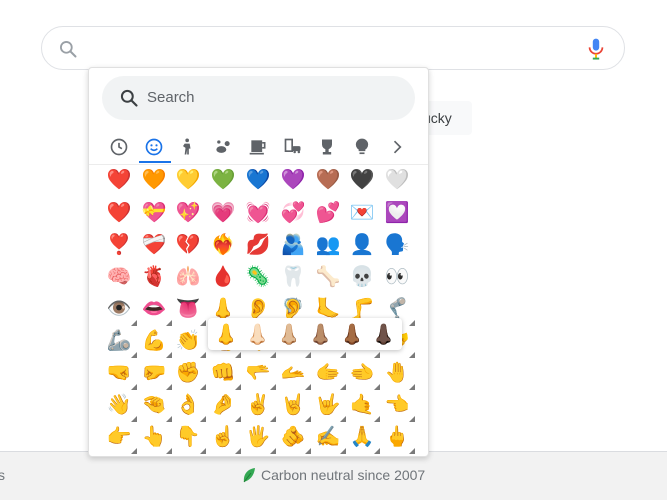 The height and width of the screenshot is (500, 667). What do you see at coordinates (363, 405) in the screenshot?
I see `emoji-cell: 🤙` at bounding box center [363, 405].